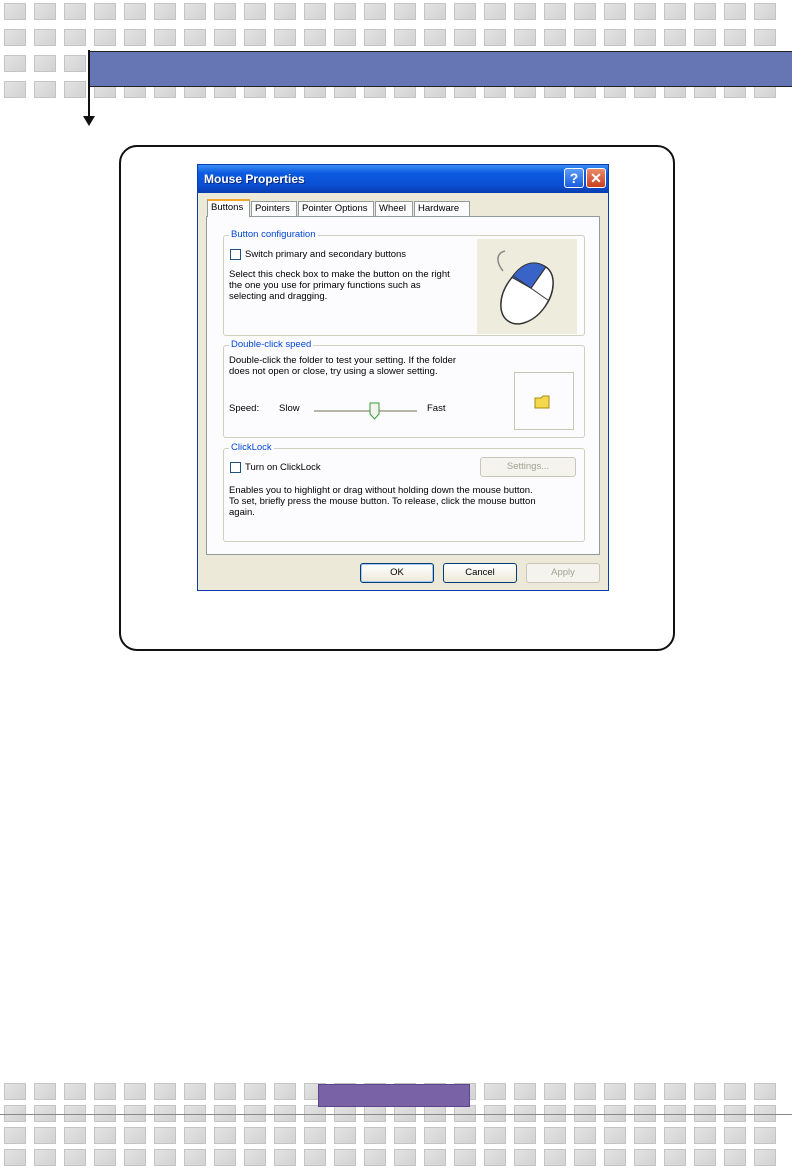  What do you see at coordinates (596, 178) in the screenshot?
I see `close-button: ✕` at bounding box center [596, 178].